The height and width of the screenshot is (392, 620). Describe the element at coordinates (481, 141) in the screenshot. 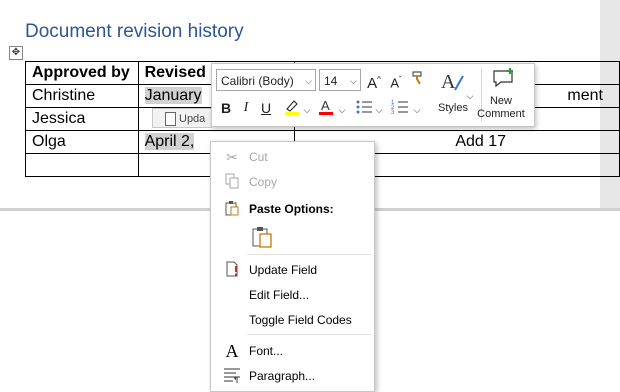

I see `cell-text: Add 17` at that location.